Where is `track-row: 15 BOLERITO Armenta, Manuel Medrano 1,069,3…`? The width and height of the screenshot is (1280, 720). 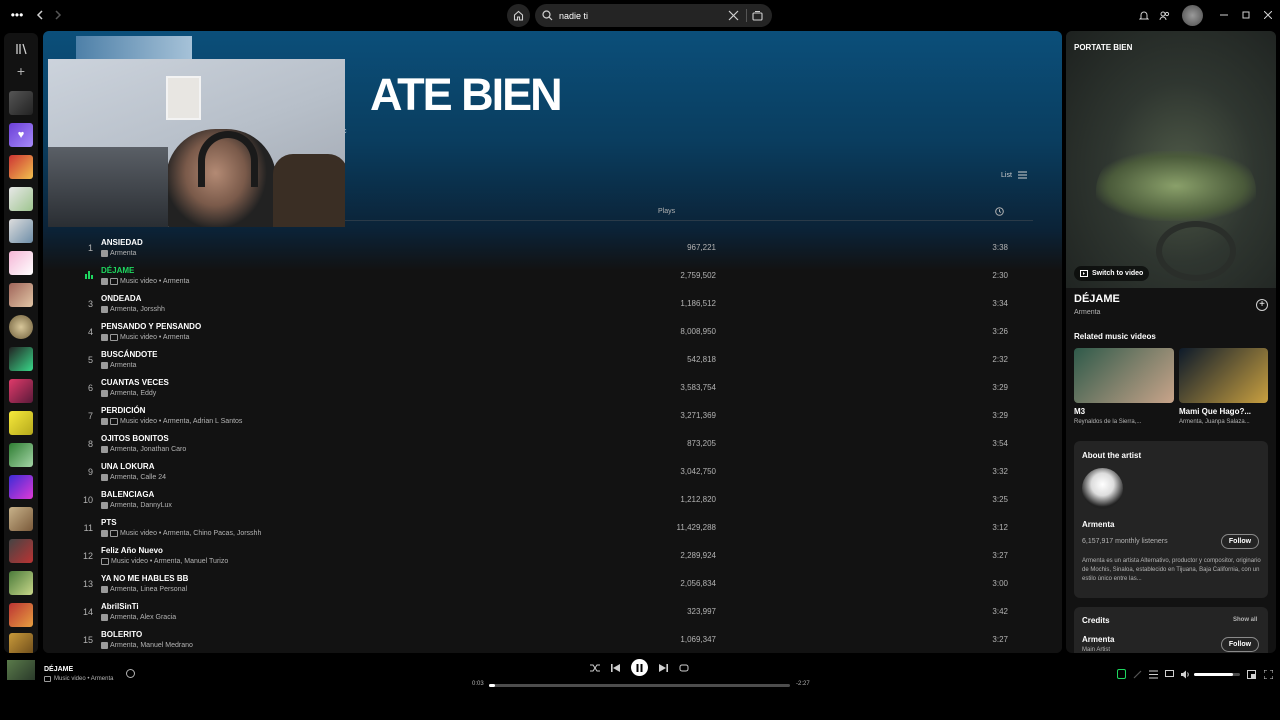
track-row: 15 BOLERITO Armenta, Manuel Medrano 1,069,3… is located at coordinates (563, 640).